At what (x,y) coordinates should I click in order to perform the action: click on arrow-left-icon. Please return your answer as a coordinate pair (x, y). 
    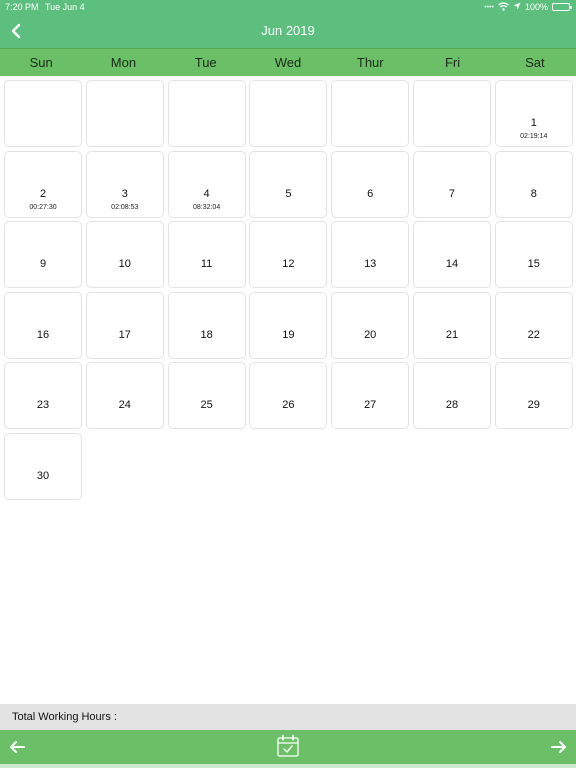
    Looking at the image, I should click on (17, 747).